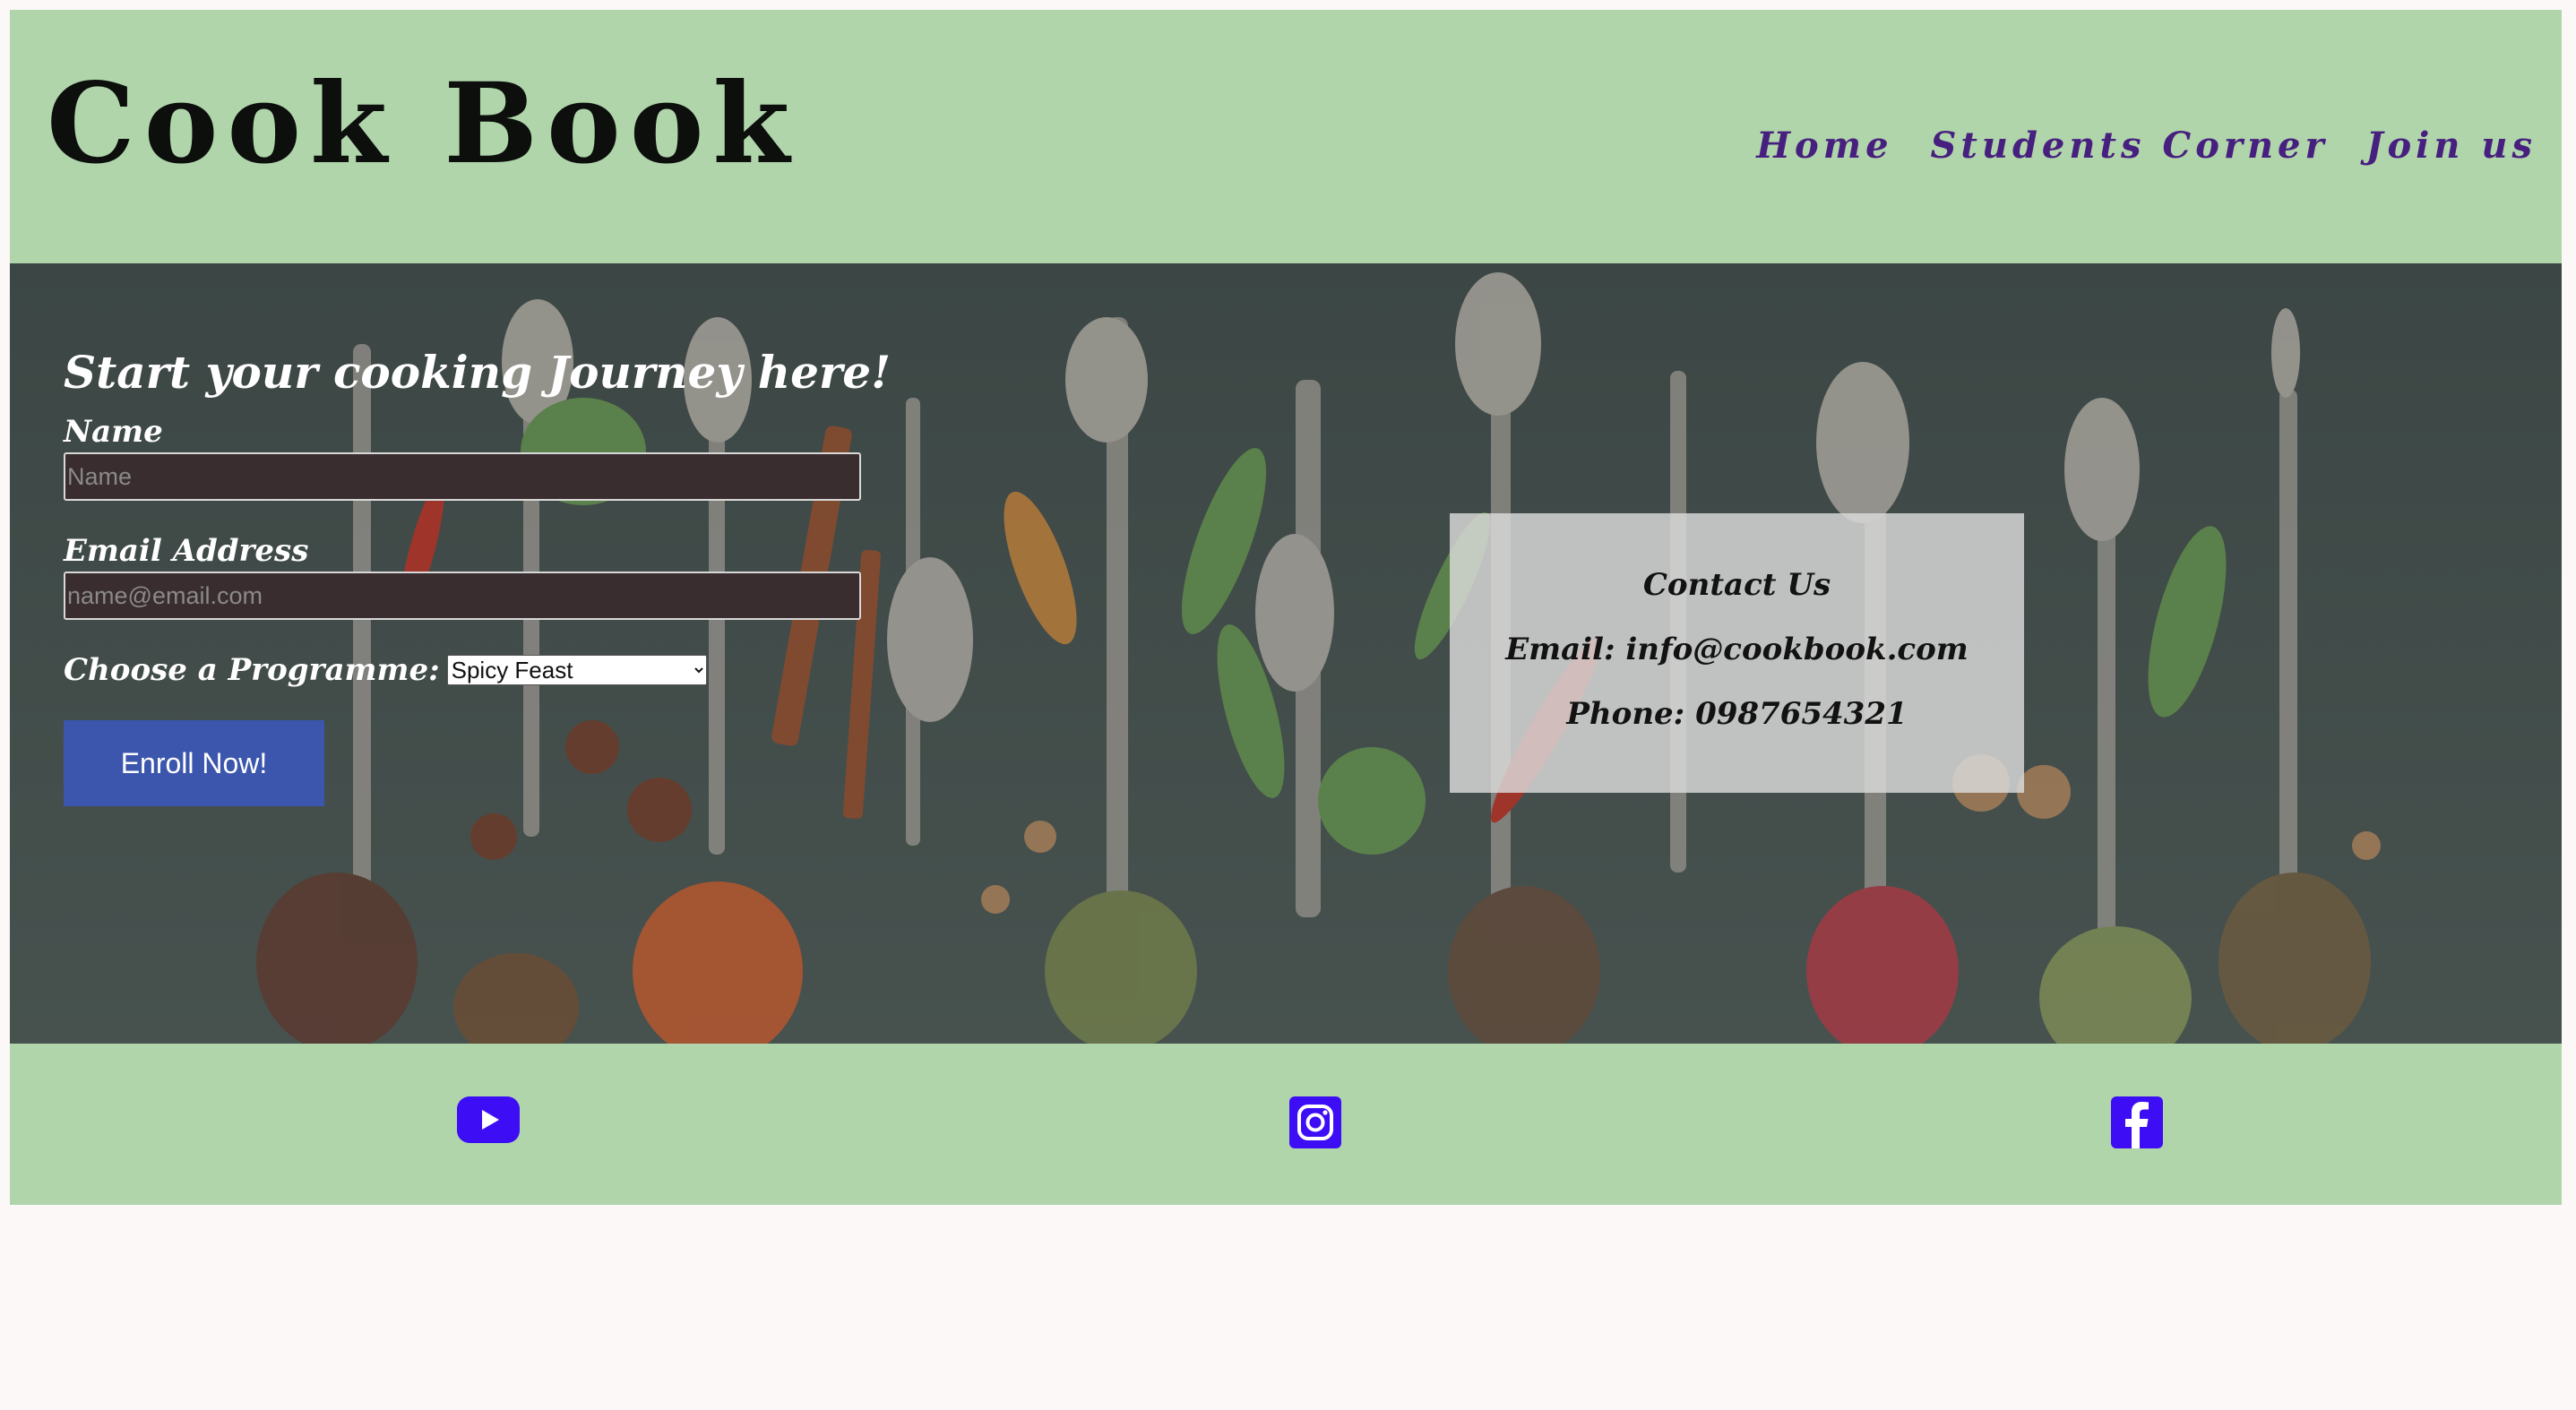  Describe the element at coordinates (1315, 1124) in the screenshot. I see `instagram-icon` at that location.